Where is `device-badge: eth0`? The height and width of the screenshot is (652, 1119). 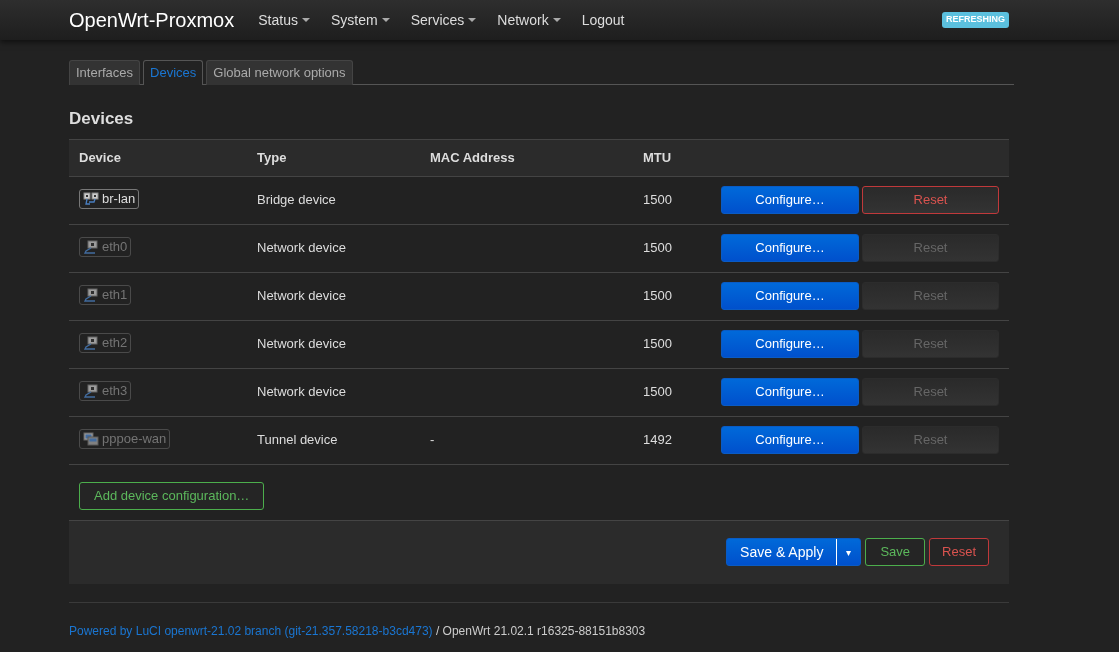 device-badge: eth0 is located at coordinates (105, 246).